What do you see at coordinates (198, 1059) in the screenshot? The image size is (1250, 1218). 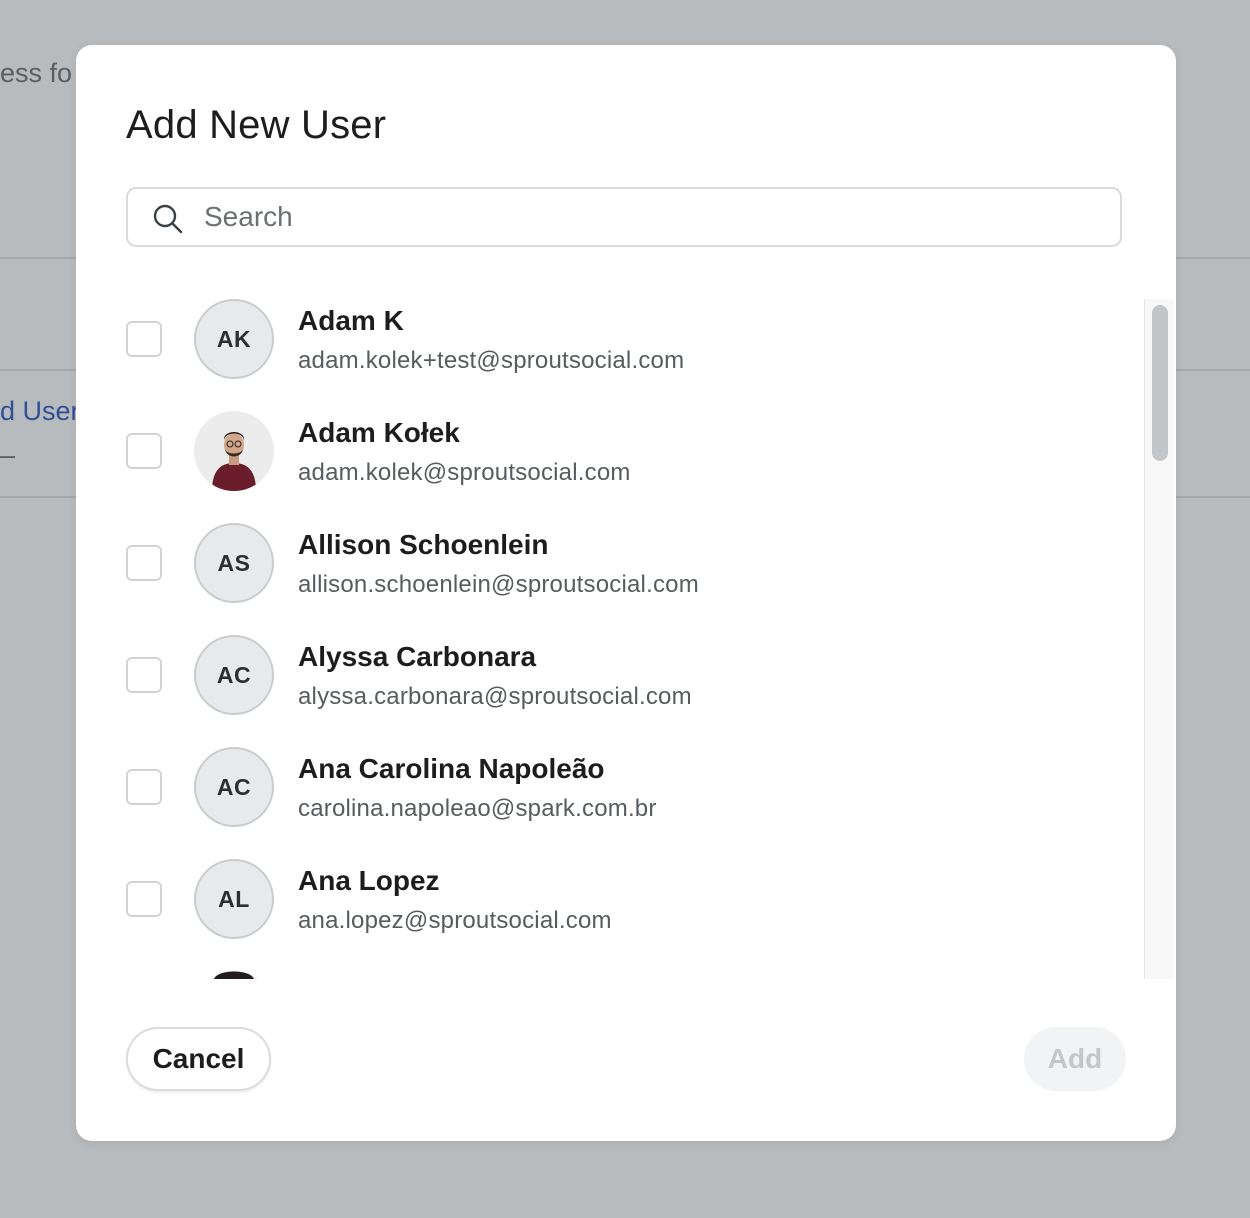 I see `cancel-button: Cancel` at bounding box center [198, 1059].